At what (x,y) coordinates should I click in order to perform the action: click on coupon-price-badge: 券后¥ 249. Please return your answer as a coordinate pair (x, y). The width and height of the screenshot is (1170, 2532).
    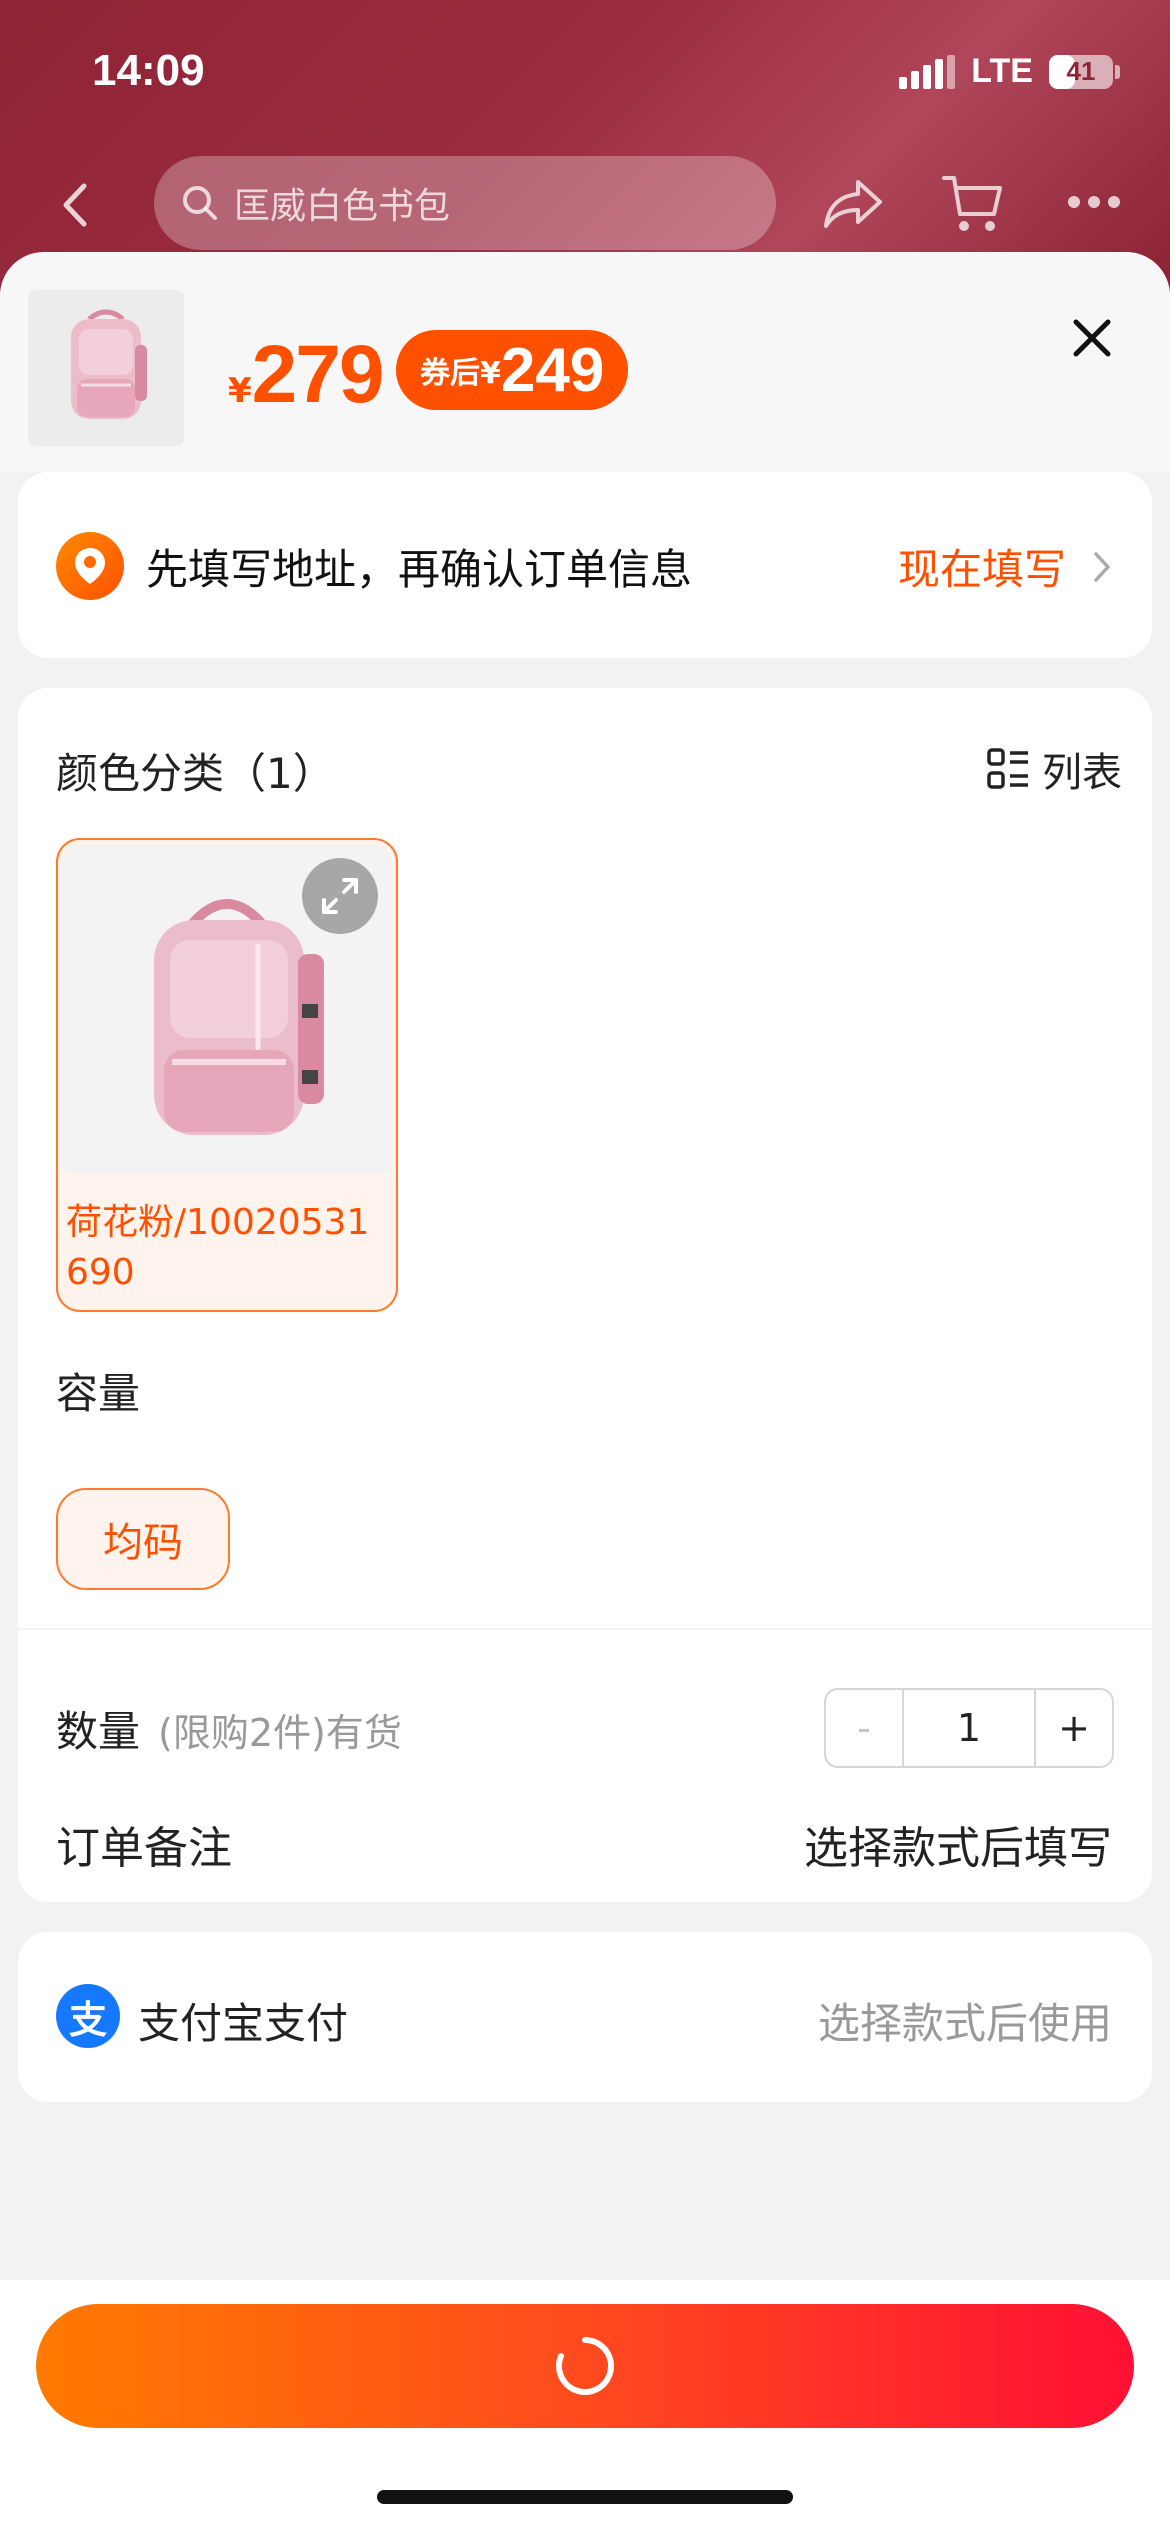
    Looking at the image, I should click on (512, 370).